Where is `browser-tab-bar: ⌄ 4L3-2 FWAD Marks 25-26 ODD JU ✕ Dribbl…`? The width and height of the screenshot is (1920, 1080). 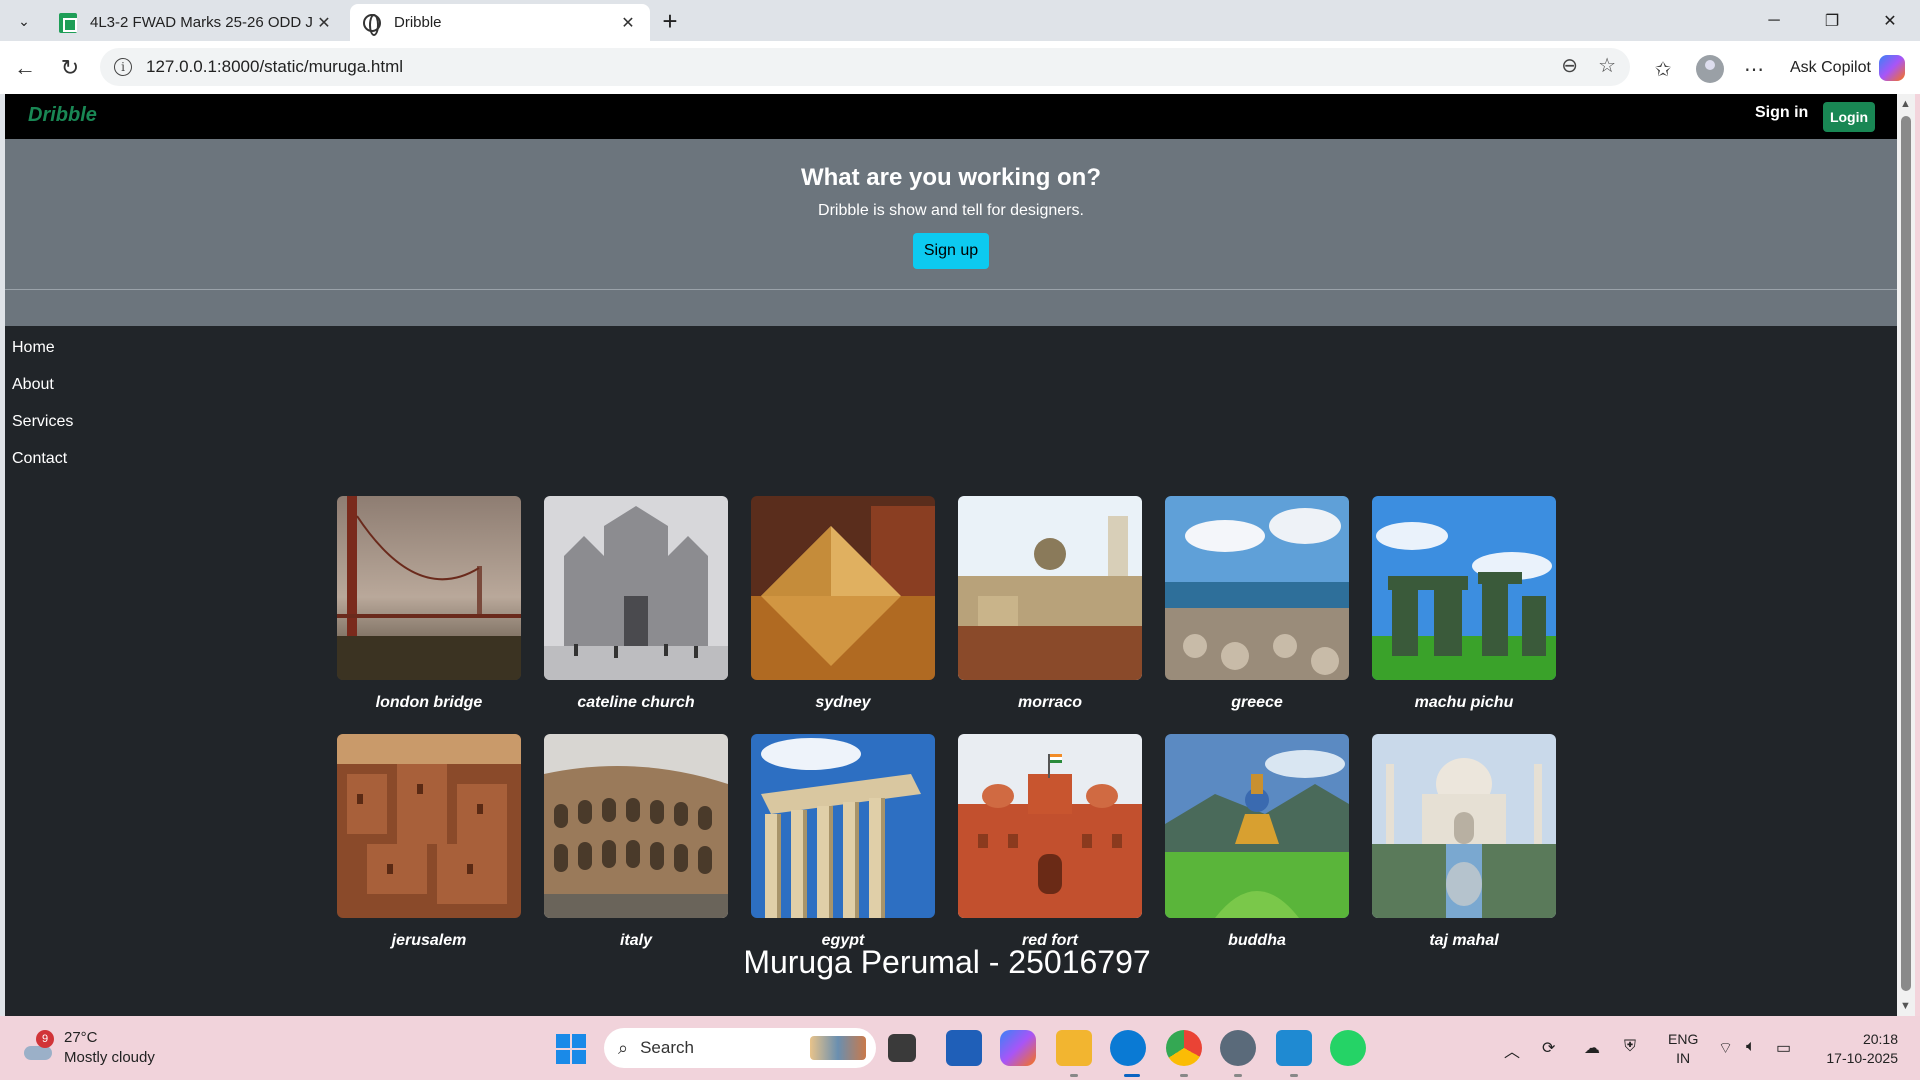
browser-tab-bar: ⌄ 4L3-2 FWAD Marks 25-26 ODD JU ✕ Dribbl… is located at coordinates (960, 20).